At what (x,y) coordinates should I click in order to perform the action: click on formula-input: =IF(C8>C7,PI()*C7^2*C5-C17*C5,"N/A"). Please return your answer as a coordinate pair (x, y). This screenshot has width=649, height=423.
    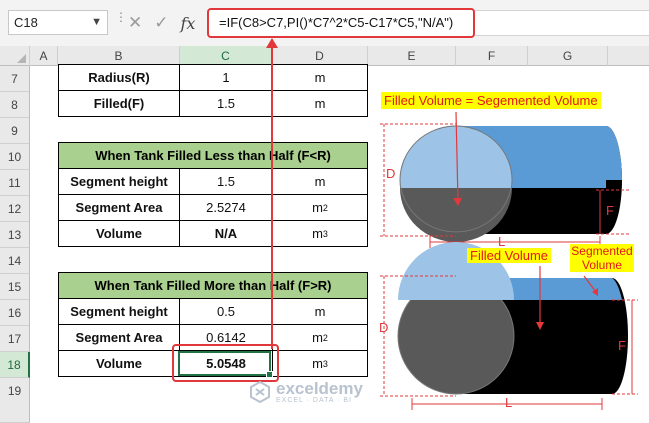
    Looking at the image, I should click on (341, 23).